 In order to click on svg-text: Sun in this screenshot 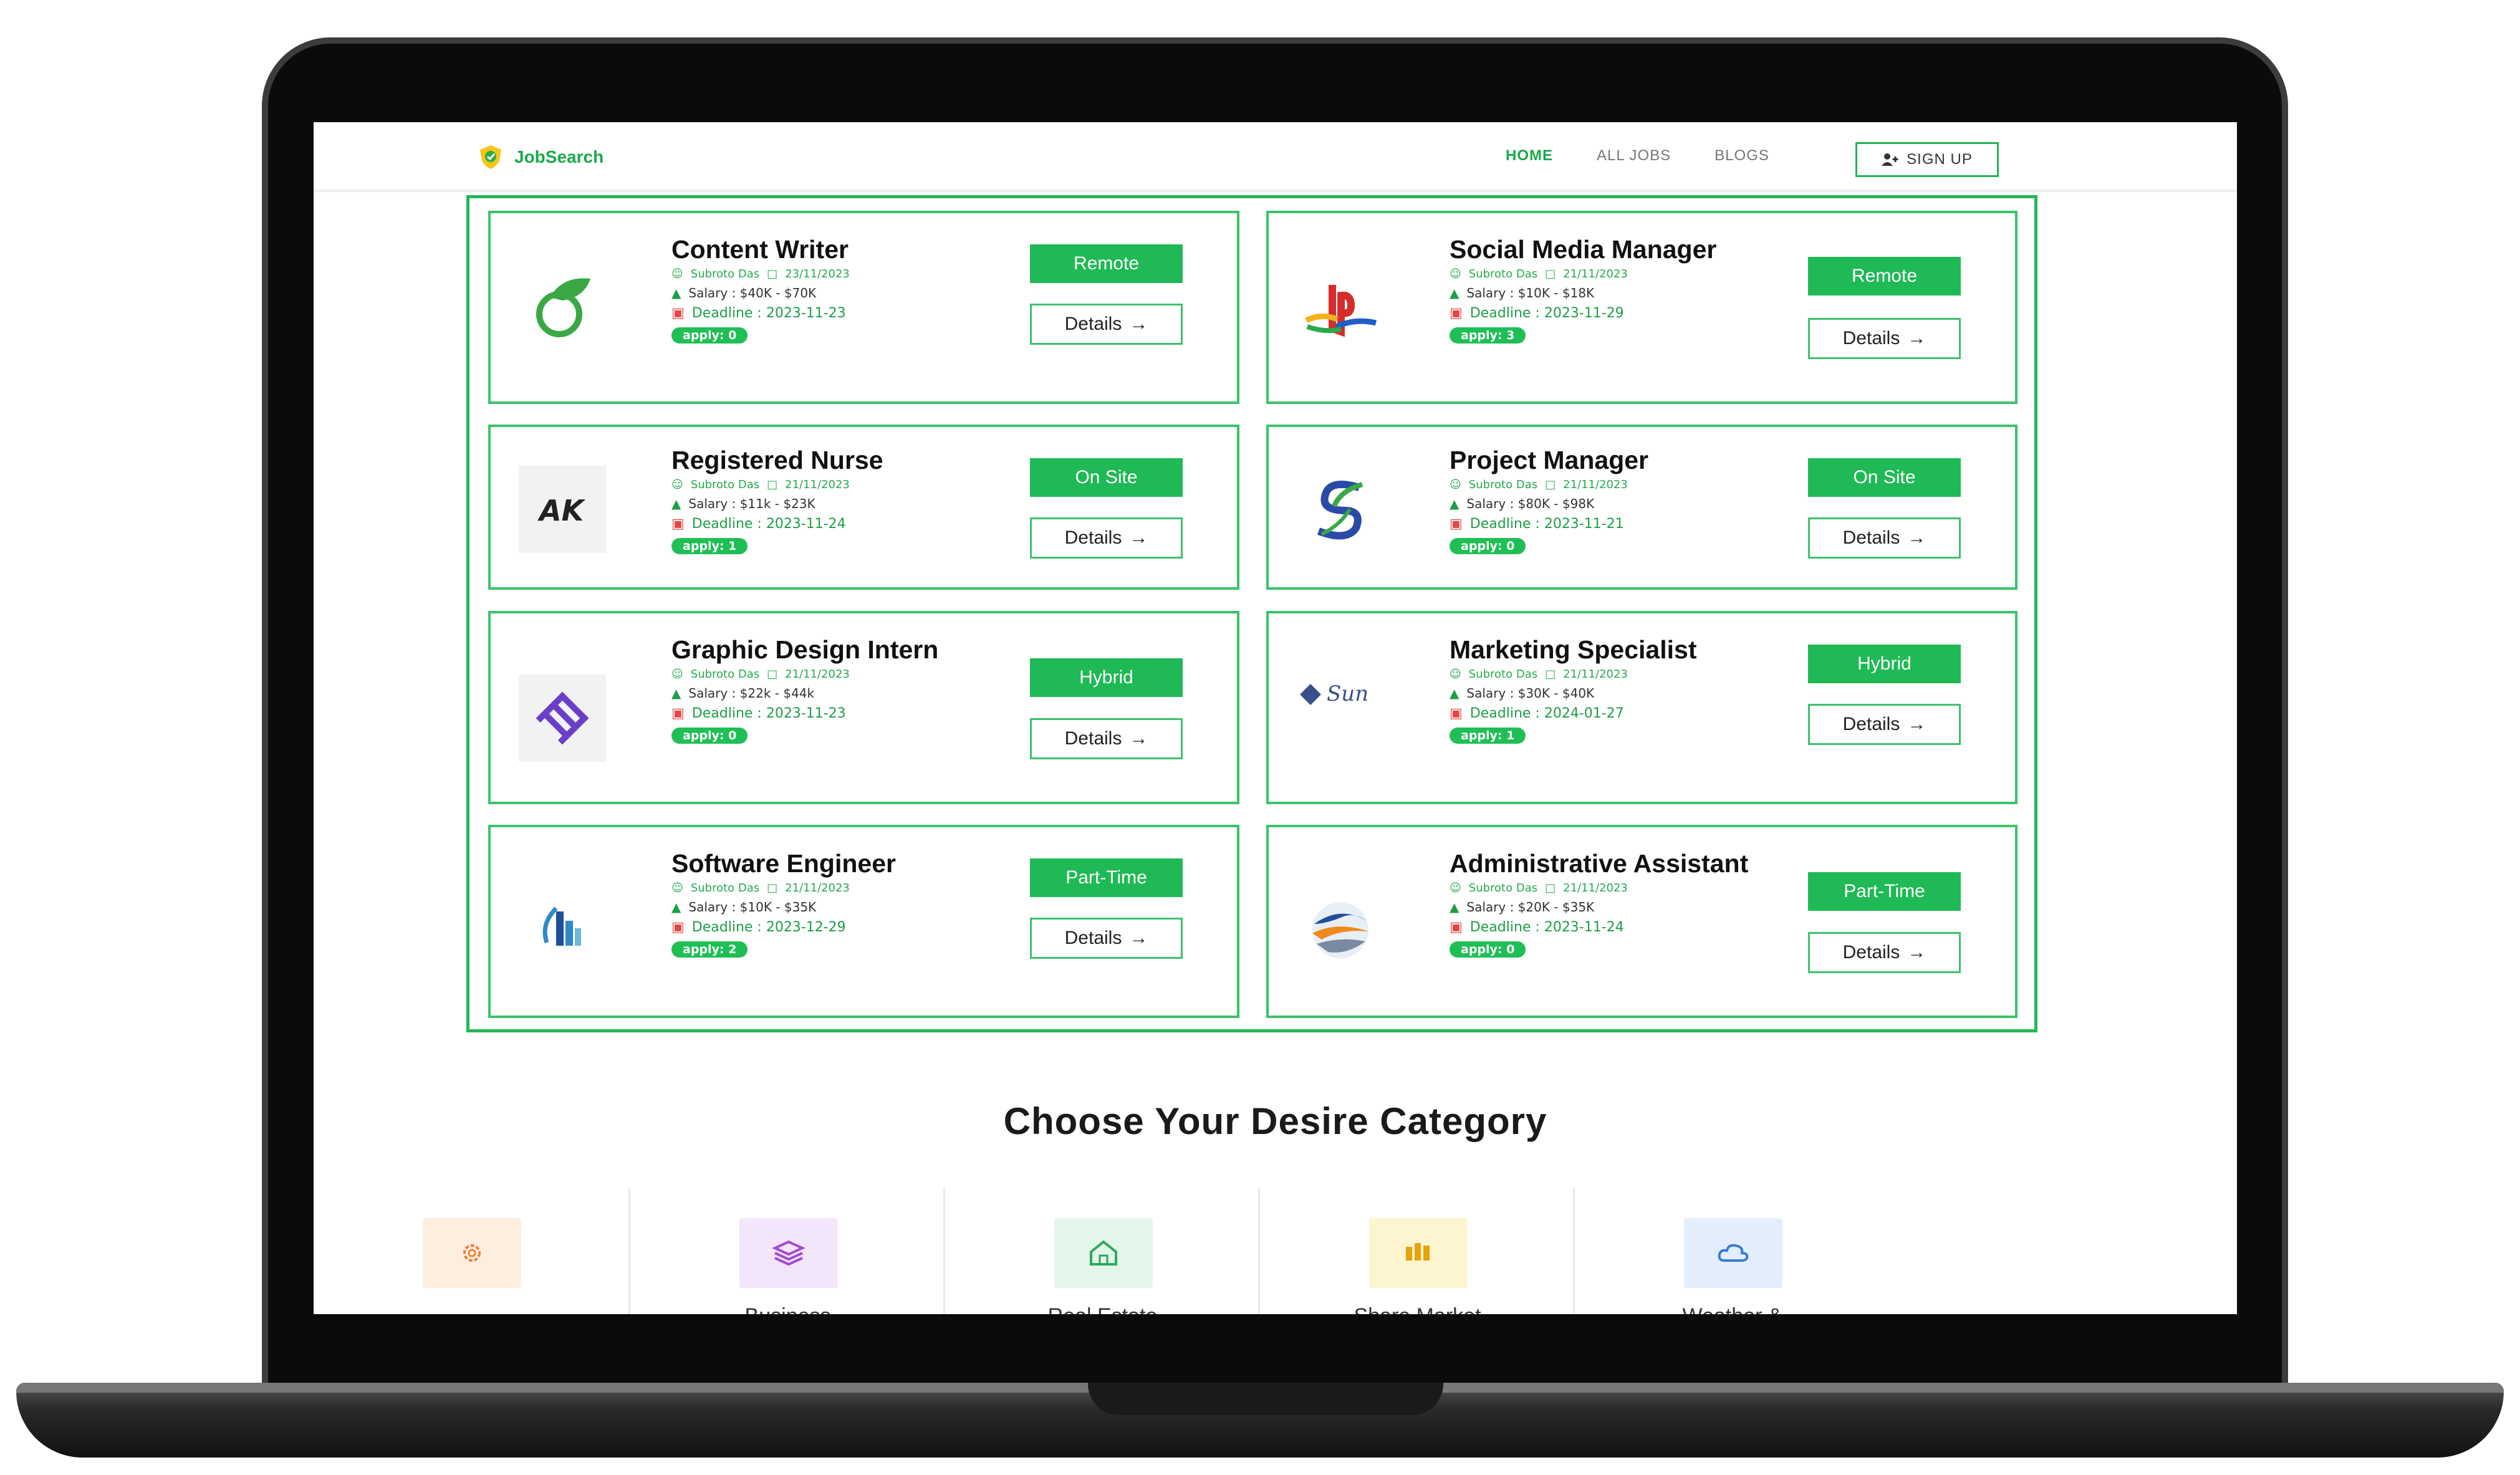, I will do `click(1347, 693)`.